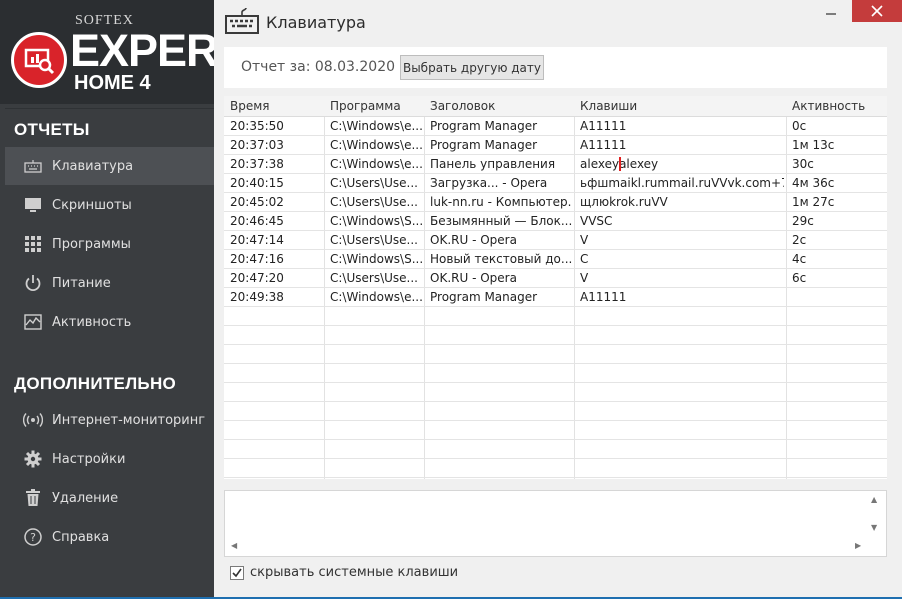 Image resolution: width=902 pixels, height=599 pixels. I want to click on gear-icon, so click(33, 459).